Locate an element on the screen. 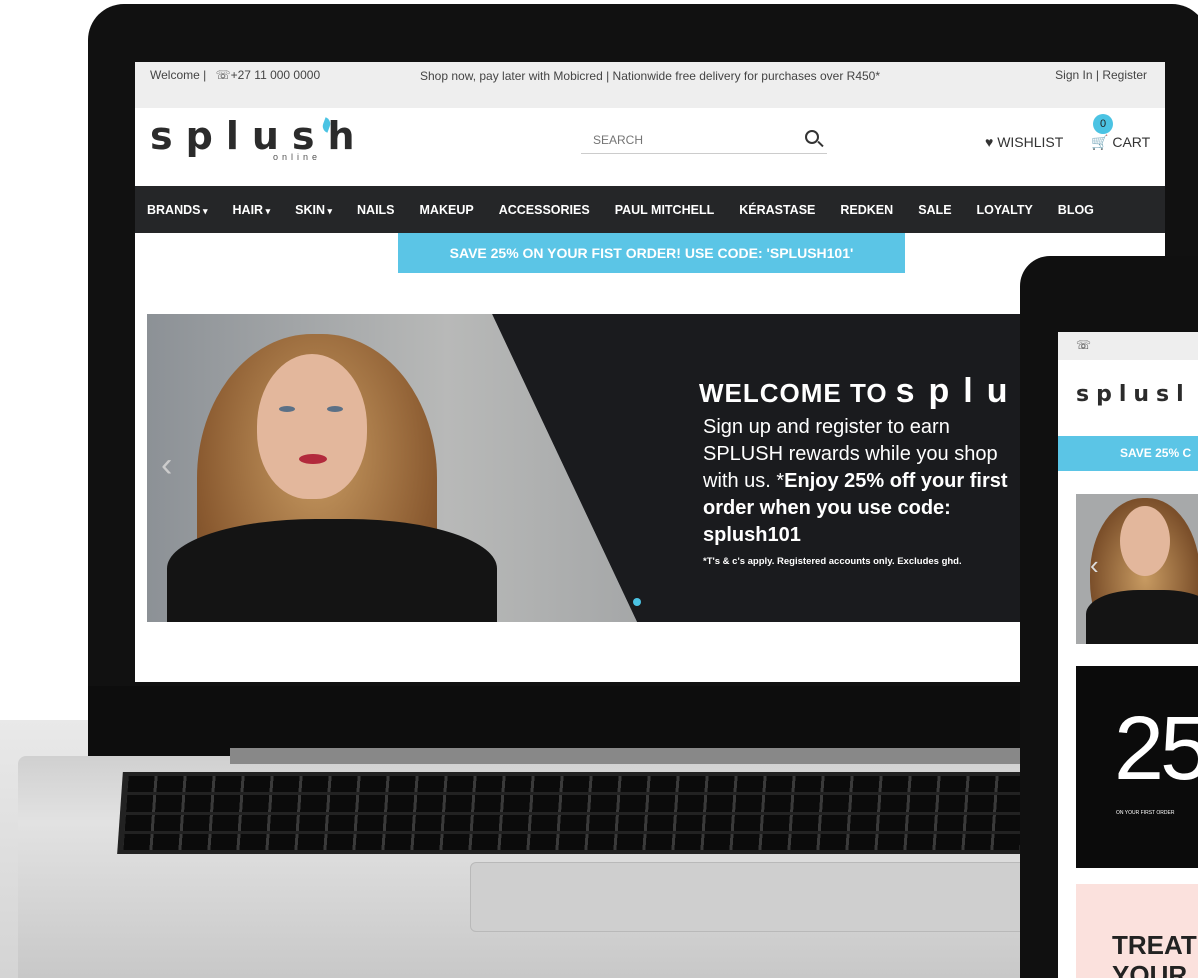  offer-percentage: 25 is located at coordinates (1156, 749).